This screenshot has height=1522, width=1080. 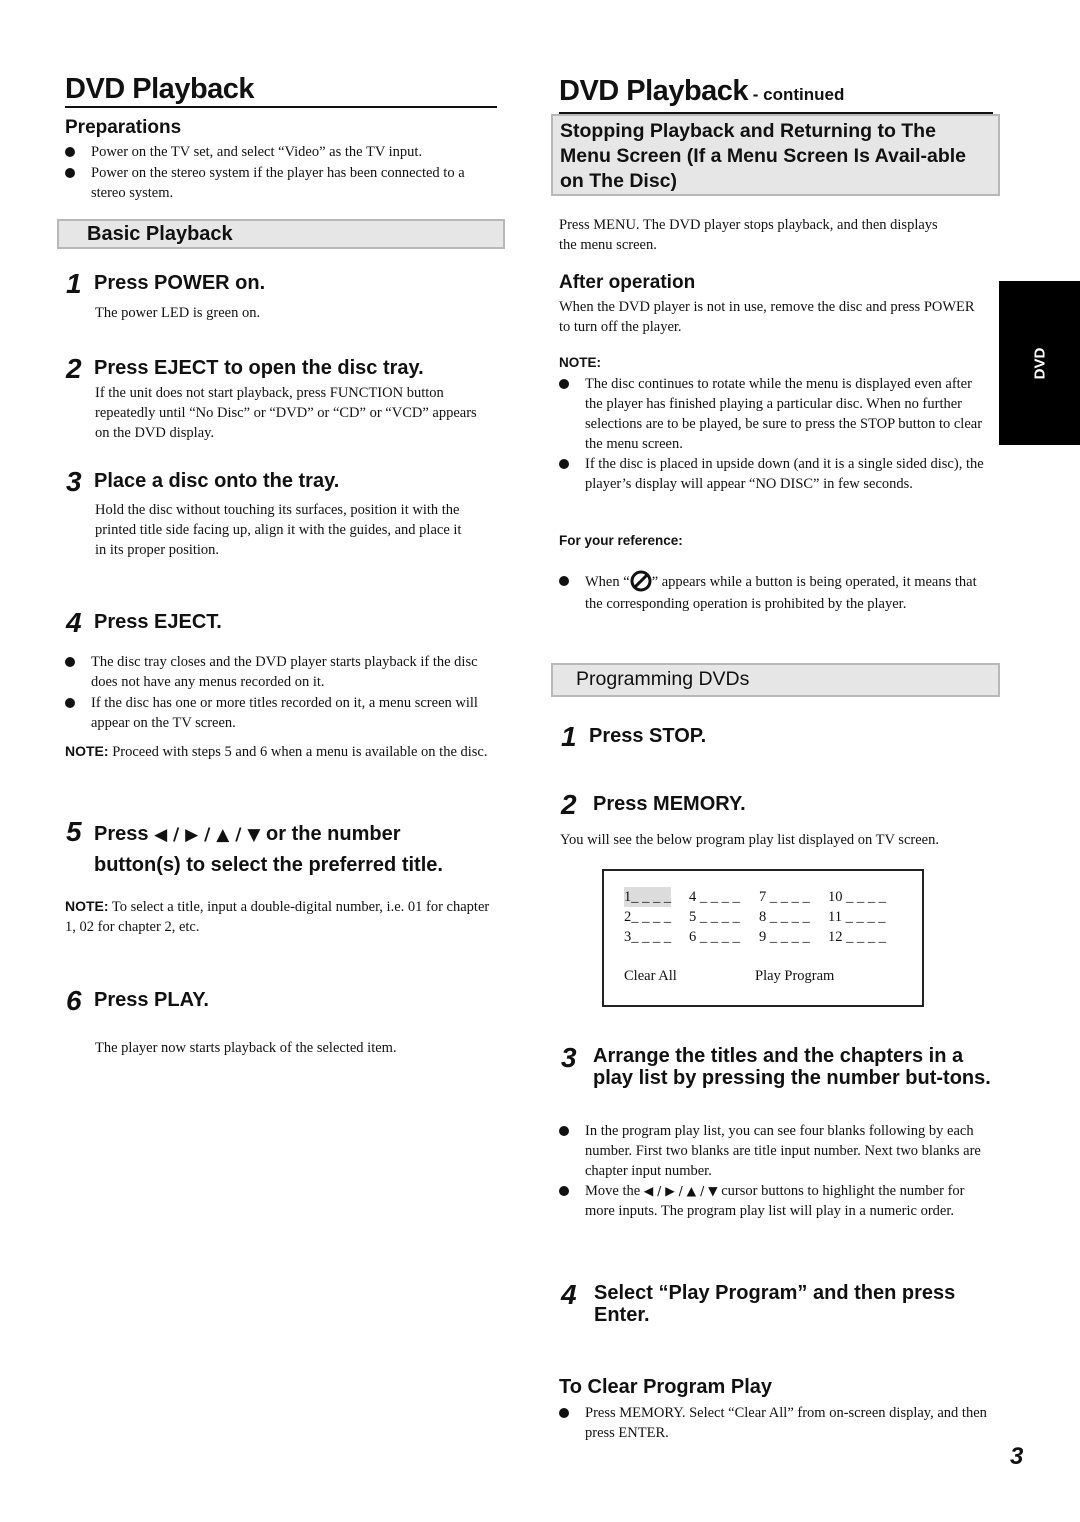 I want to click on program-slot: 8 _ _ _ _, so click(x=784, y=917).